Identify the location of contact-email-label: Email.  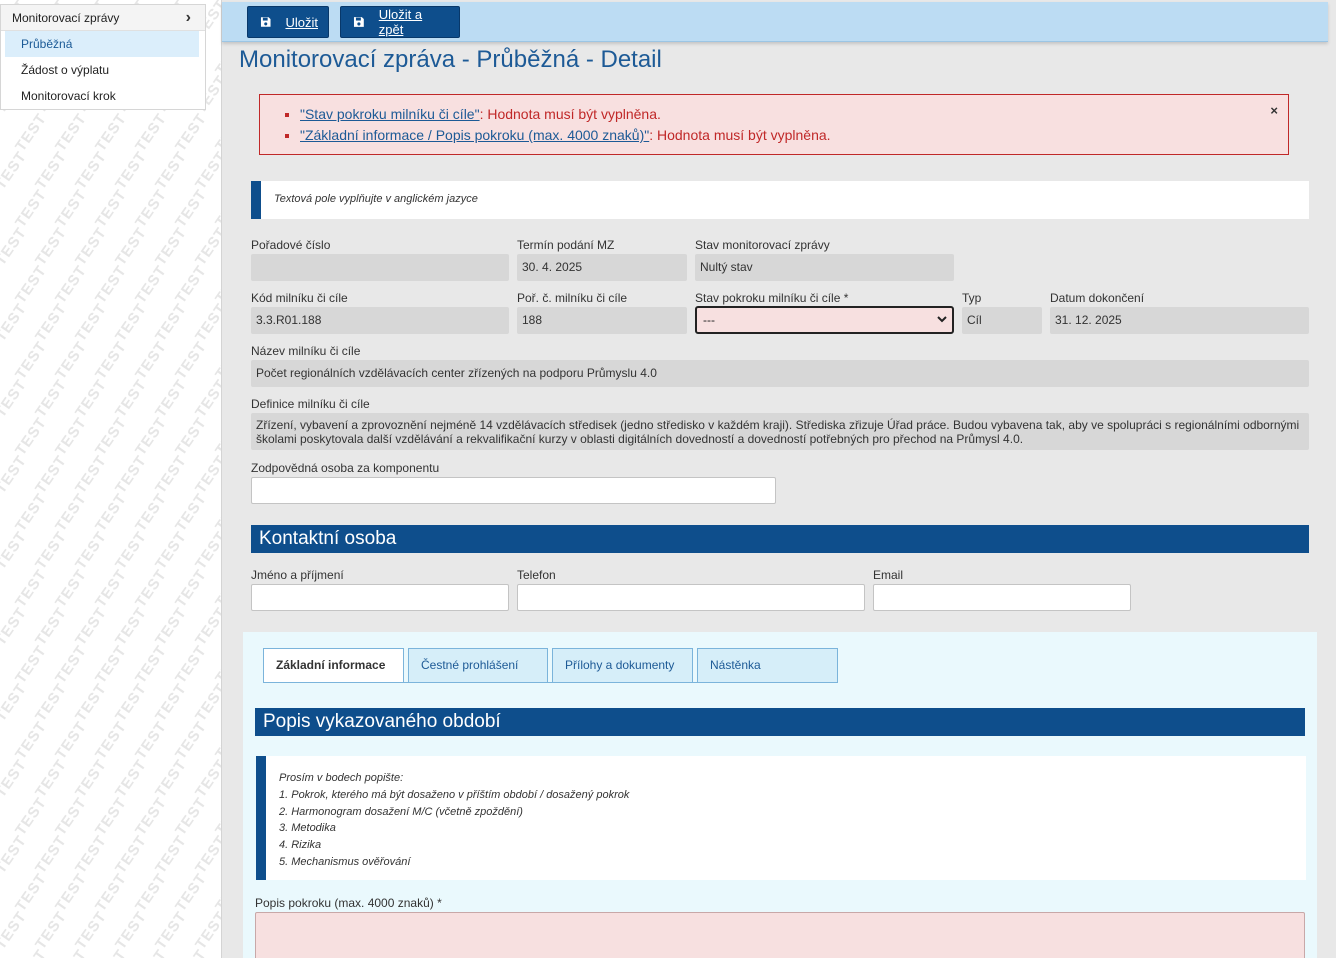
(888, 575).